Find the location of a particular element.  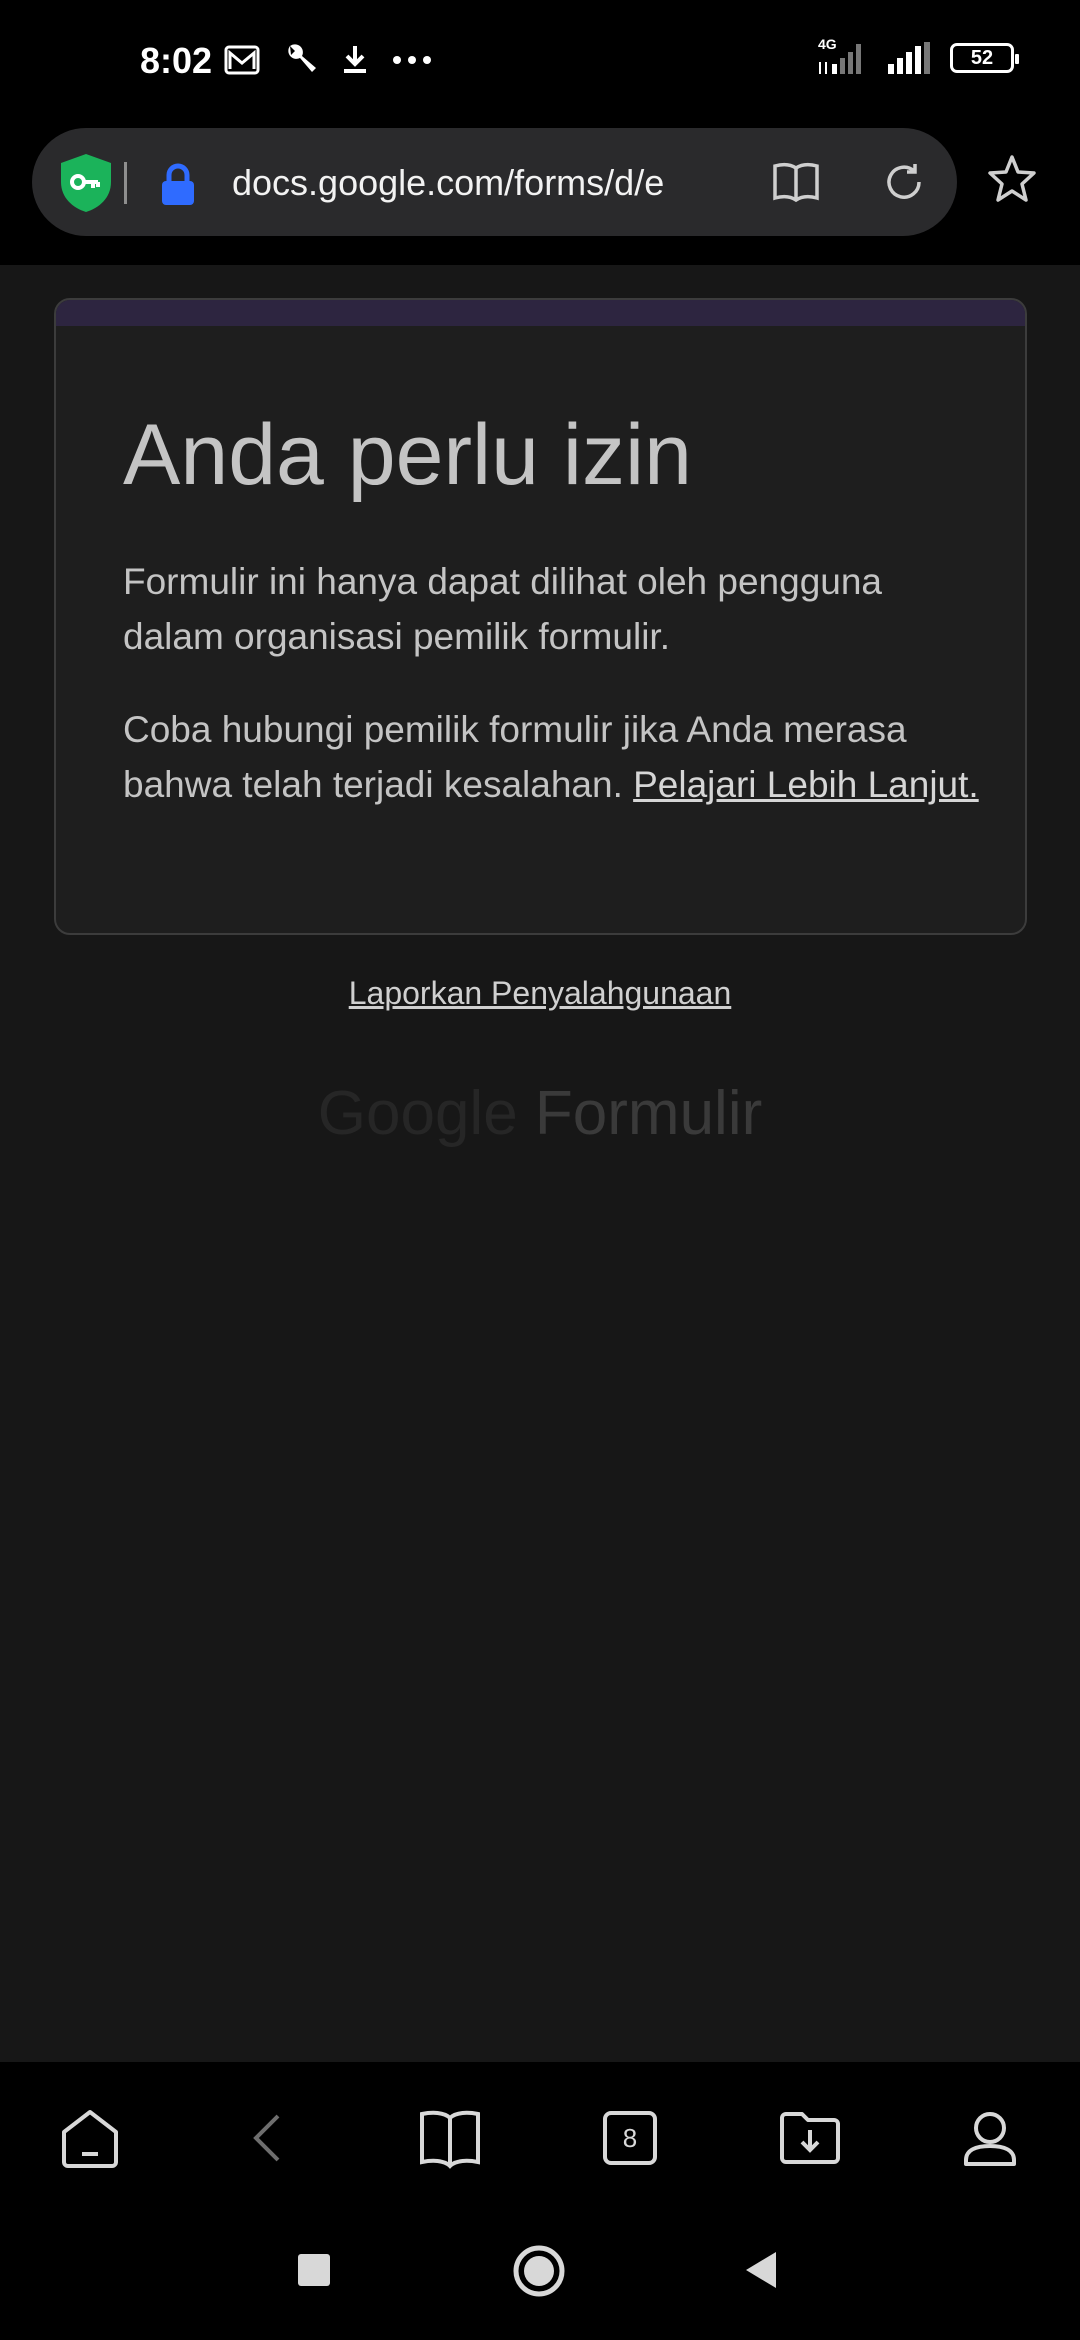

signal-4g-icon: 4G is located at coordinates (842, 56).